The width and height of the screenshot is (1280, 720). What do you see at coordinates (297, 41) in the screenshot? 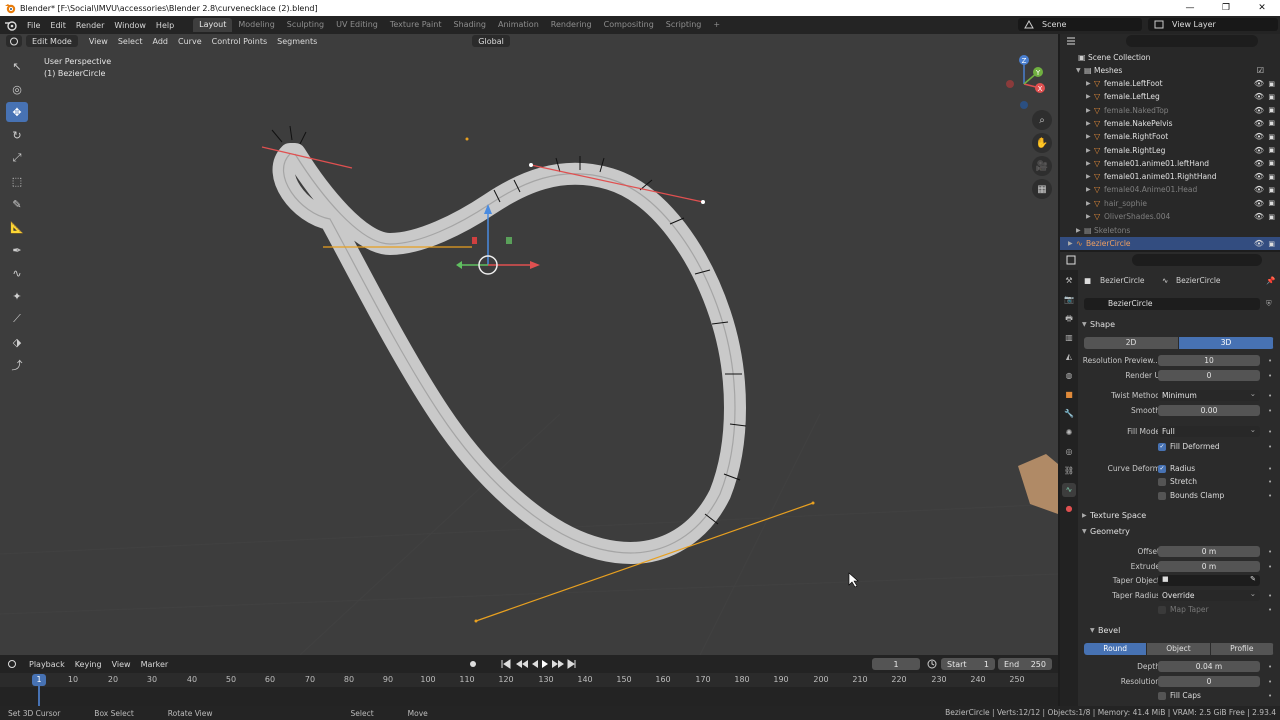
I see `menu-segments: Segments` at bounding box center [297, 41].